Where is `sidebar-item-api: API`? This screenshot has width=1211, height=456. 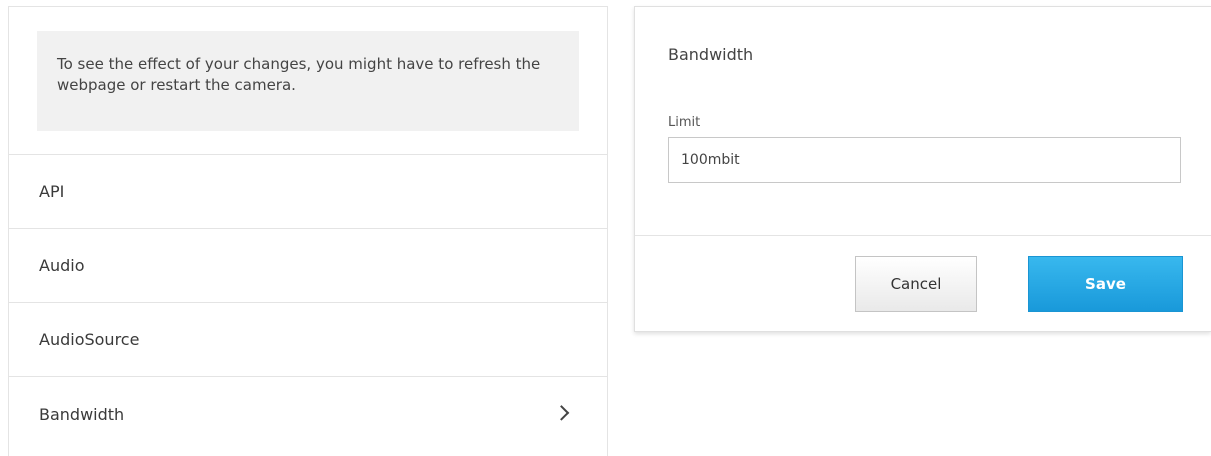 sidebar-item-api: API is located at coordinates (308, 192).